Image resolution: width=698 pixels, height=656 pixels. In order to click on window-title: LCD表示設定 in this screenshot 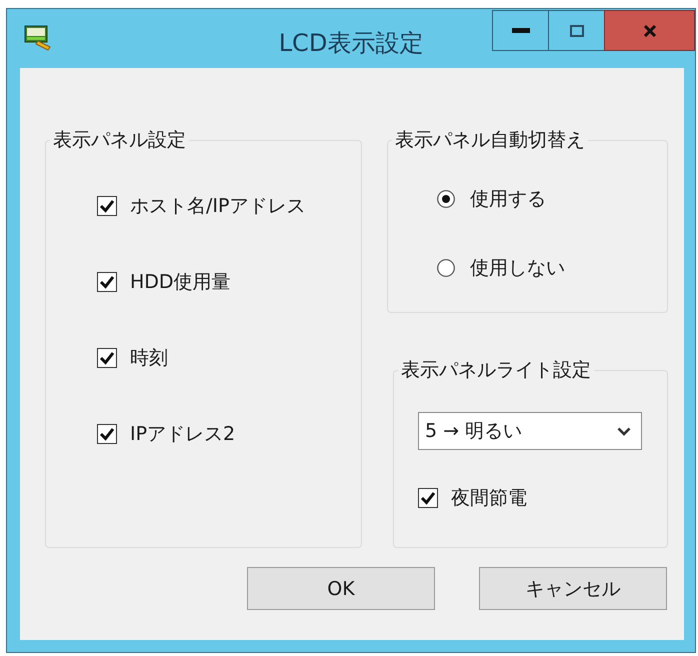, I will do `click(351, 43)`.